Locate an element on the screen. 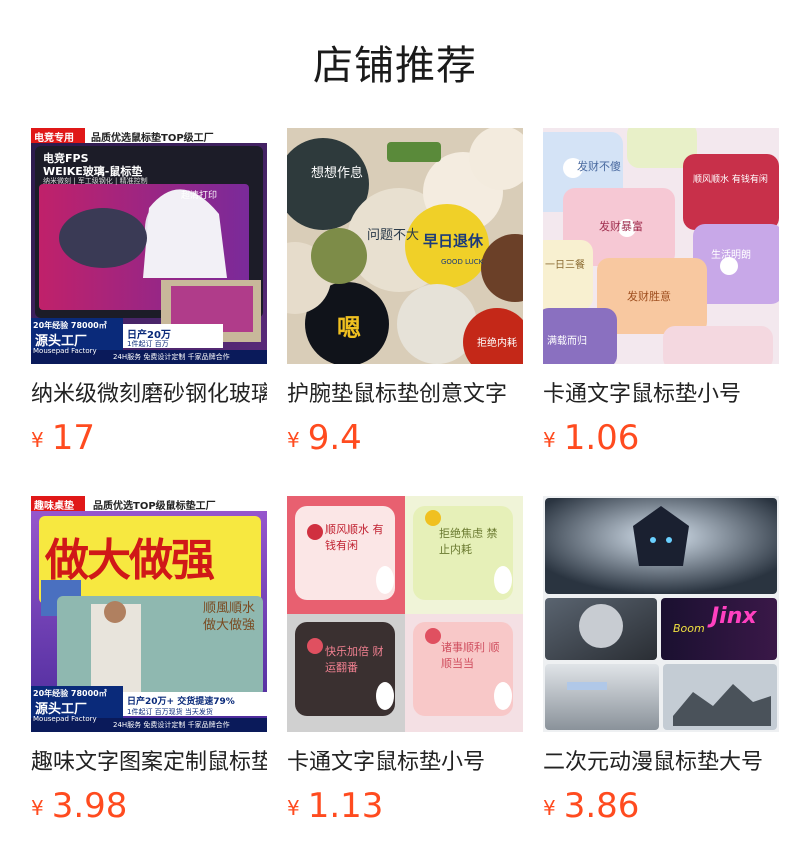 The height and width of the screenshot is (864, 790). image-text-7: 满载而归 is located at coordinates (567, 341).